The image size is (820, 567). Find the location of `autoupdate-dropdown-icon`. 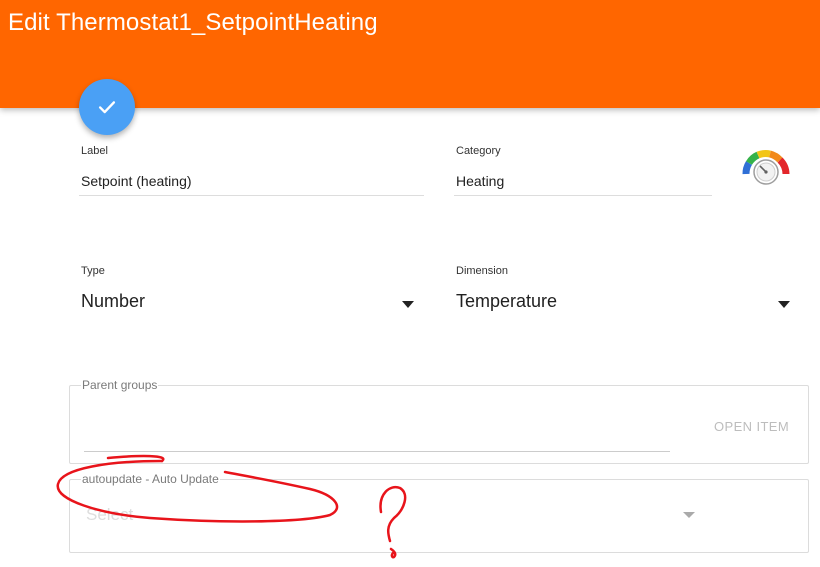

autoupdate-dropdown-icon is located at coordinates (689, 515).